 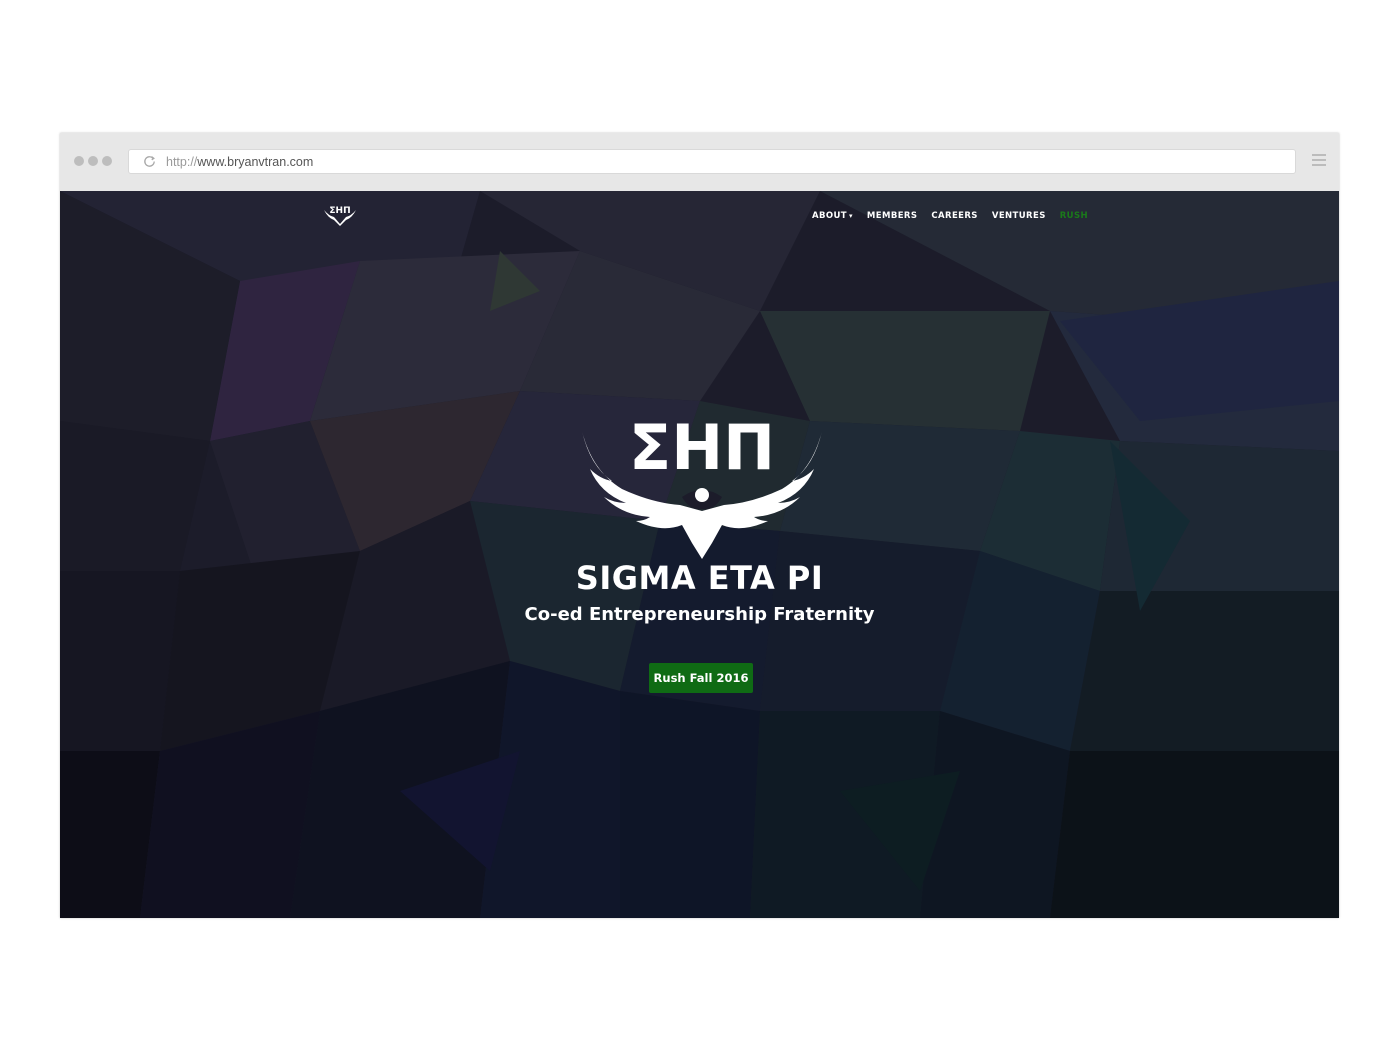 I want to click on nav-item-about: ABOUT ▾, so click(x=832, y=216).